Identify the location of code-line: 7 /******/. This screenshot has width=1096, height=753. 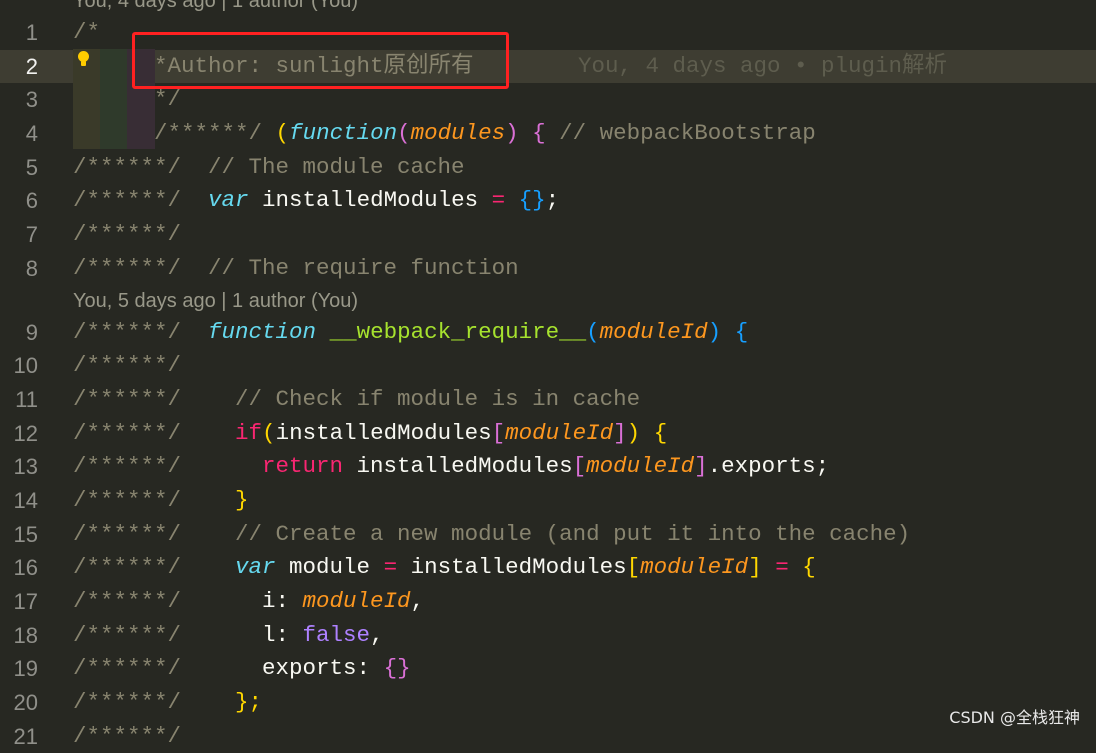
(548, 235).